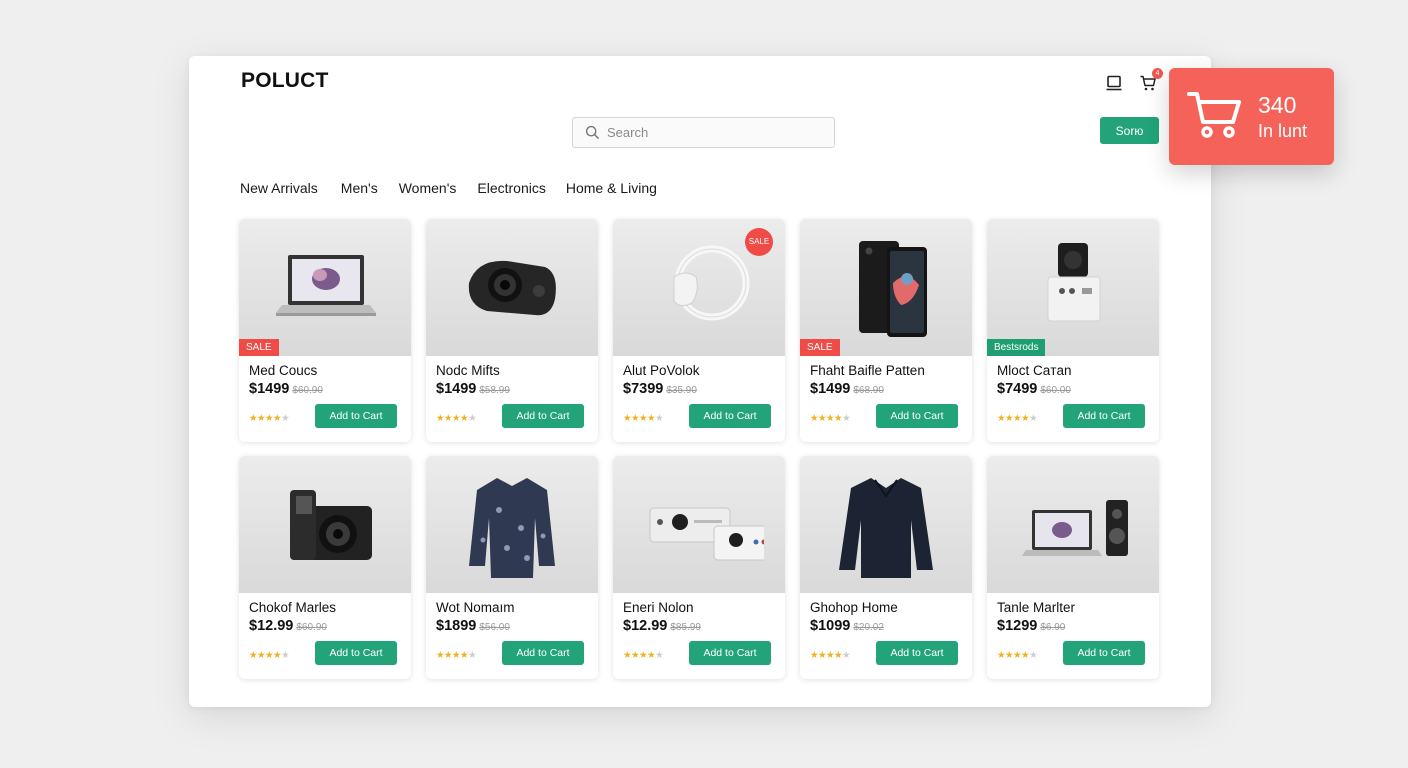 The image size is (1408, 768). Describe the element at coordinates (867, 370) in the screenshot. I see `product-name: Fhaht Baifle Patten` at that location.